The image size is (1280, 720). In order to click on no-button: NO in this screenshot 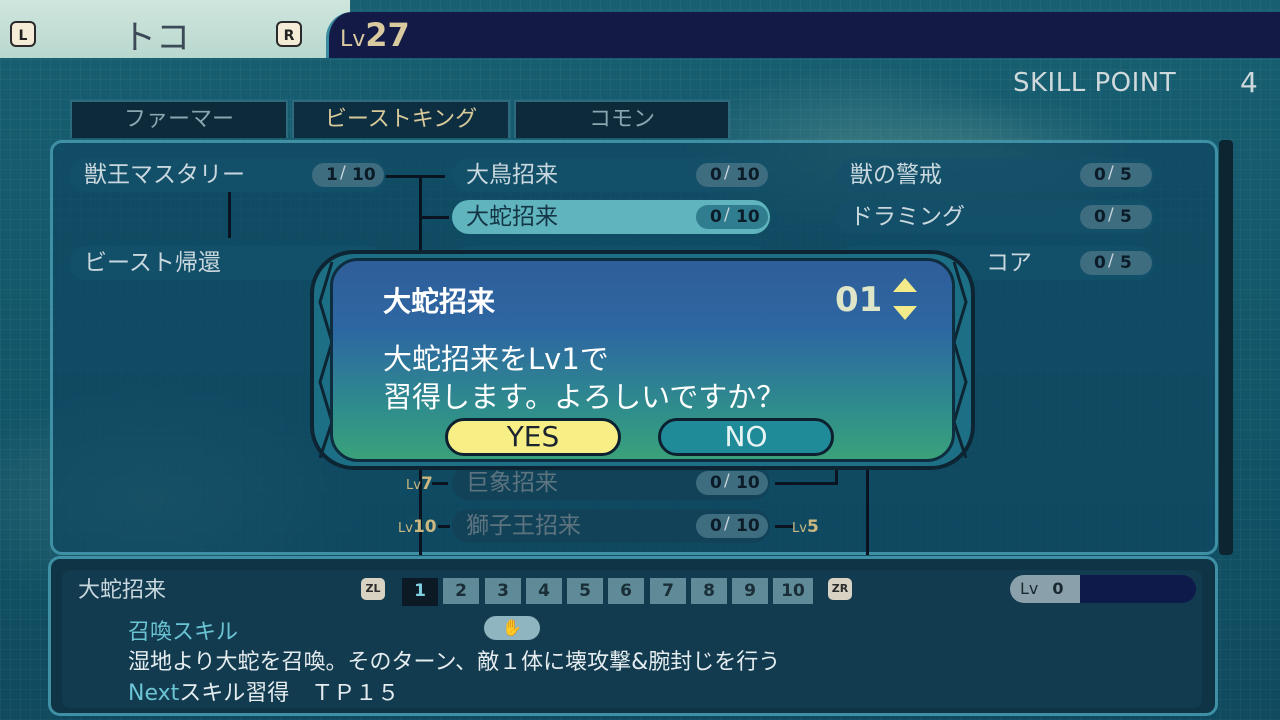, I will do `click(746, 437)`.